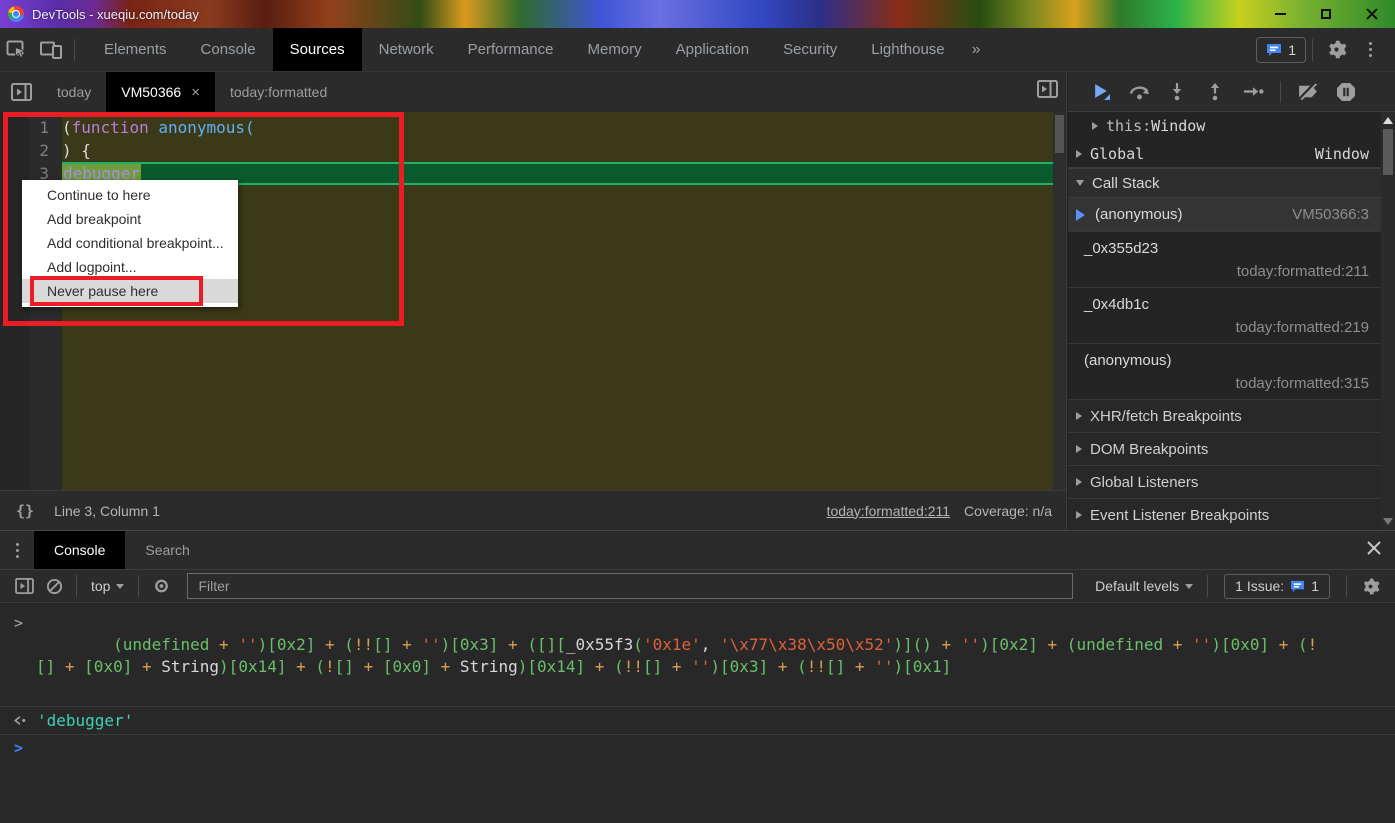 Image resolution: width=1395 pixels, height=823 pixels. Describe the element at coordinates (1224, 260) in the screenshot. I see `call-stack-frame: _0x355d23 today:formatted:211` at that location.